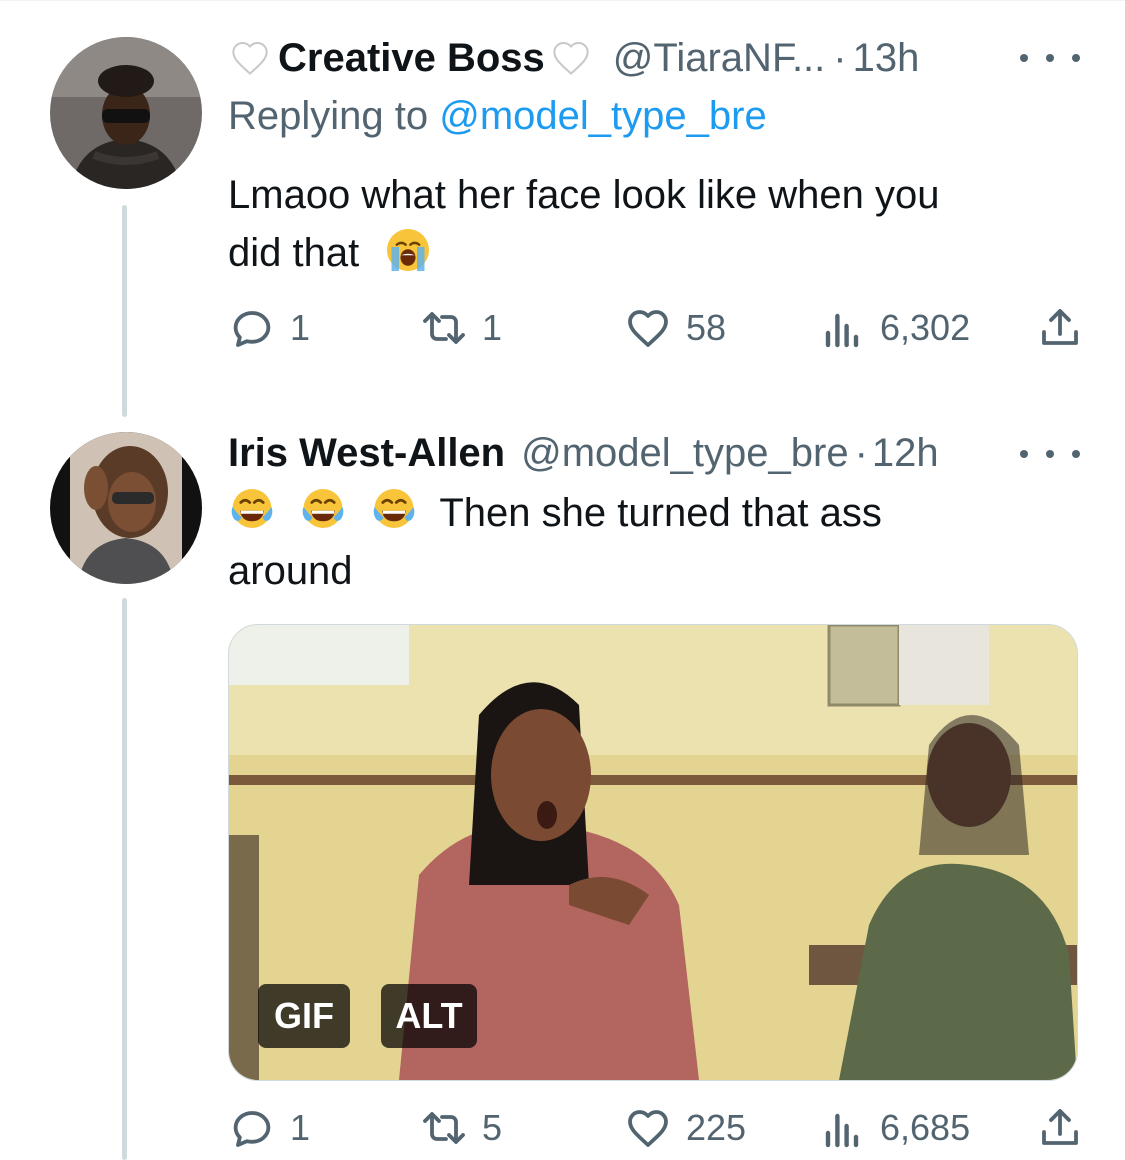 This screenshot has width=1125, height=1160. Describe the element at coordinates (408, 250) in the screenshot. I see `loudly-crying-face-icon` at that location.